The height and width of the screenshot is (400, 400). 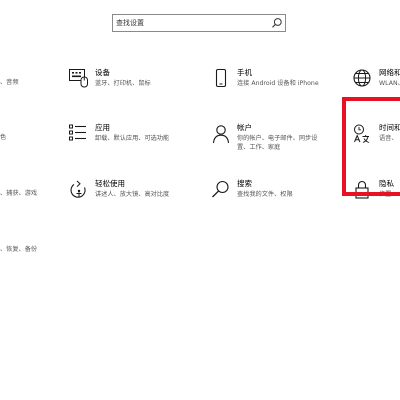 I want to click on tile-time-language: 时间和 语音、, so click(x=376, y=139).